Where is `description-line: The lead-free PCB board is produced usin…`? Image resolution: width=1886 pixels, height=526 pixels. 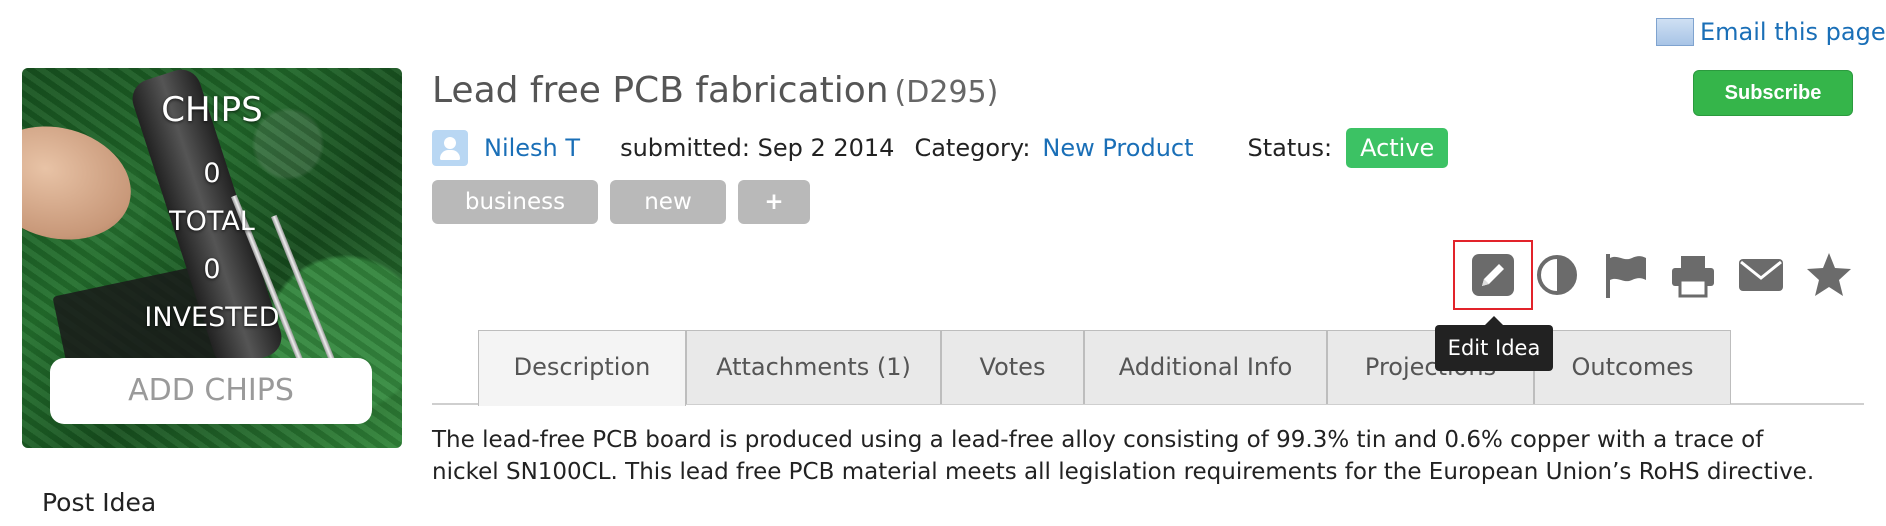
description-line: The lead-free PCB board is produced usin… is located at coordinates (1098, 440).